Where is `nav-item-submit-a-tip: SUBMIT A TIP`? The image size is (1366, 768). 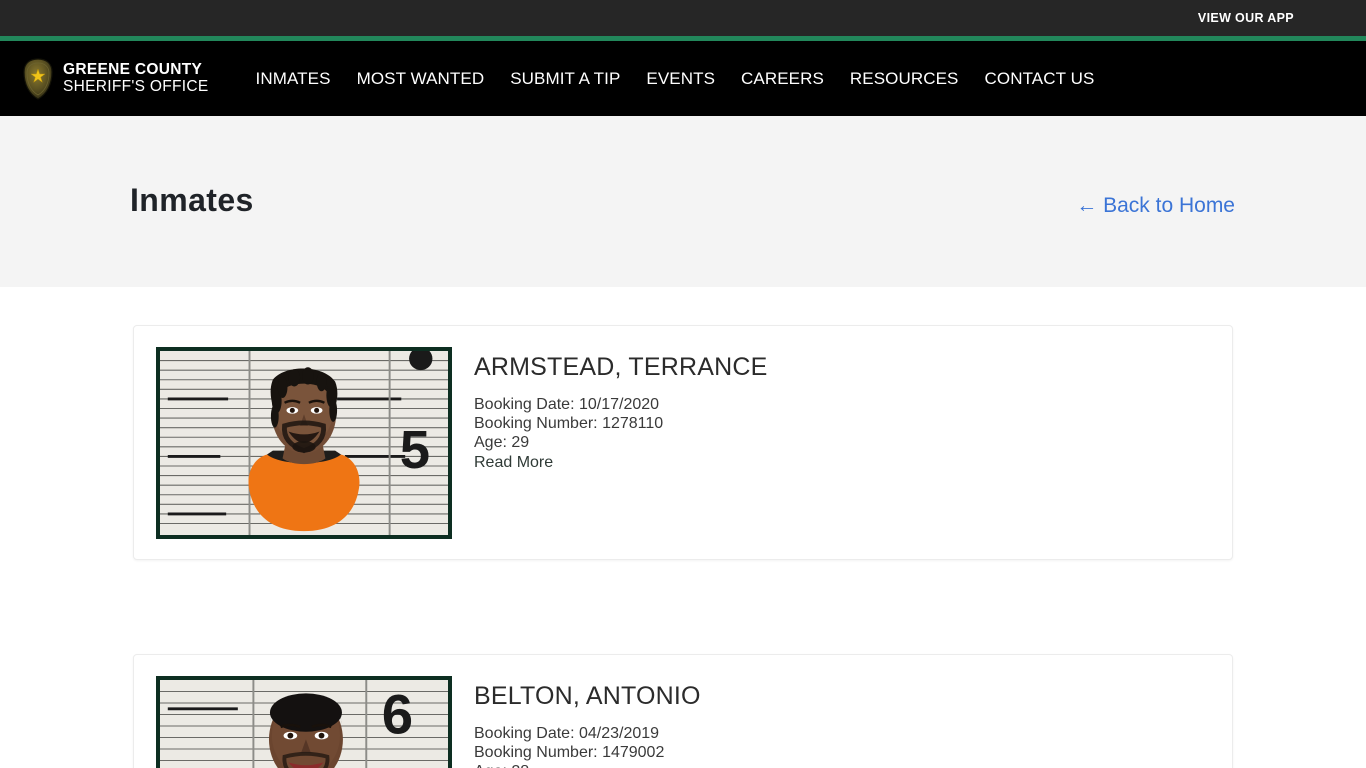
nav-item-submit-a-tip: SUBMIT A TIP is located at coordinates (565, 79).